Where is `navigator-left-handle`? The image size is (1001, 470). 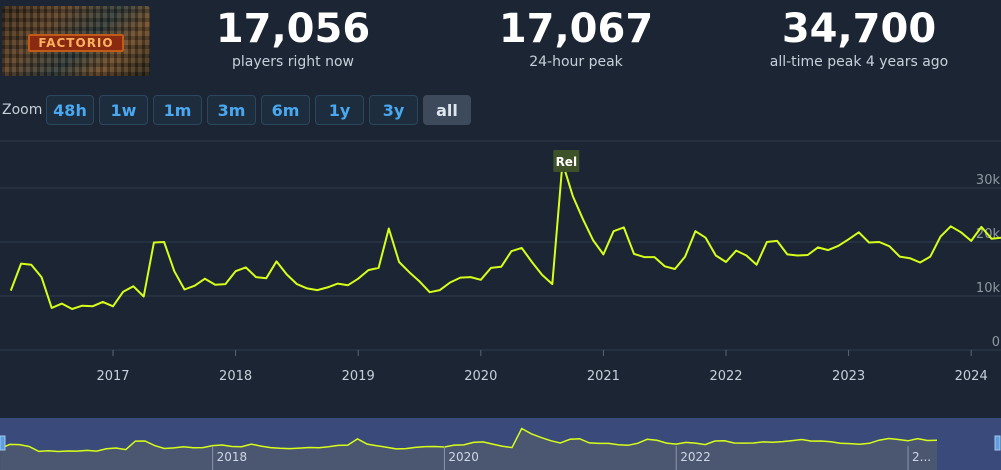
navigator-left-handle is located at coordinates (3, 443).